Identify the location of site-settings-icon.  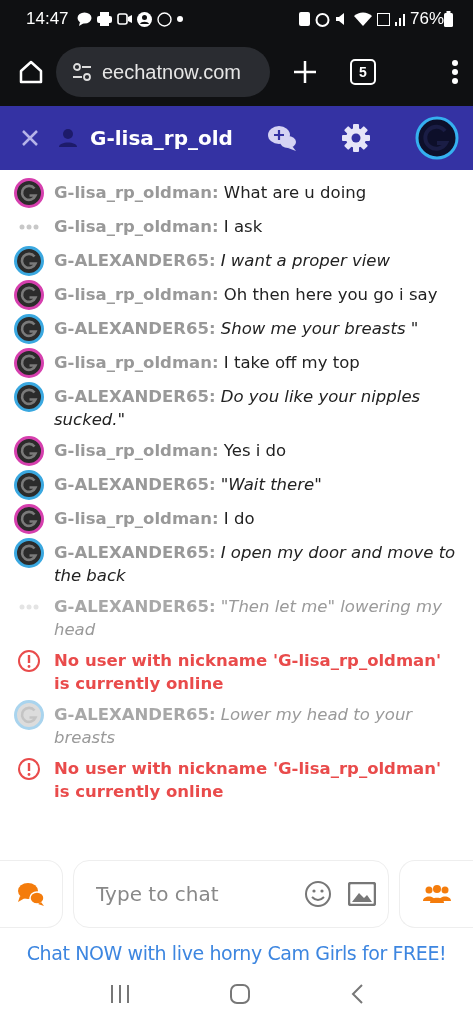
(82, 72).